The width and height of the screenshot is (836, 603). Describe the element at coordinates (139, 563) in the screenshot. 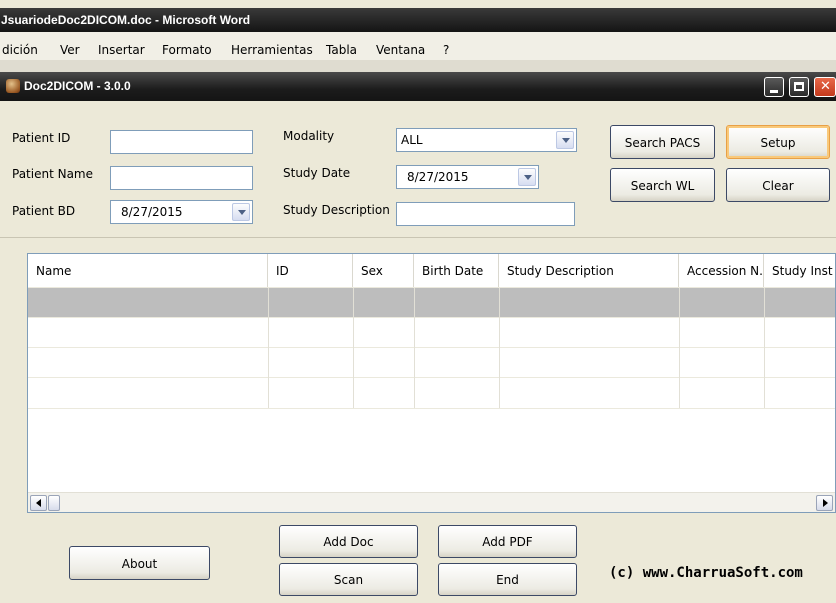

I see `about-button: About` at that location.